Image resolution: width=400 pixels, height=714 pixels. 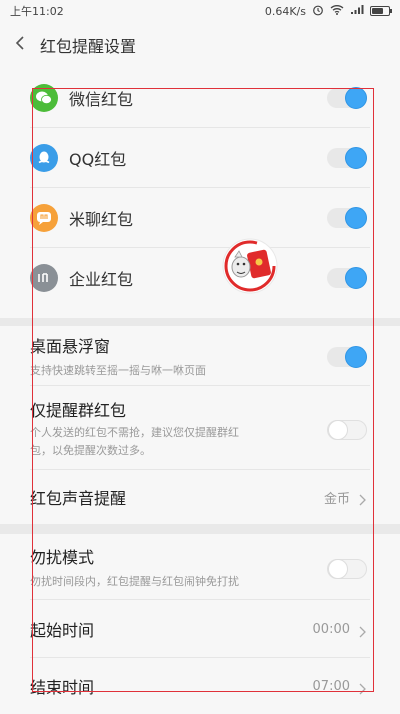 What do you see at coordinates (347, 158) in the screenshot?
I see `toggle-qq` at bounding box center [347, 158].